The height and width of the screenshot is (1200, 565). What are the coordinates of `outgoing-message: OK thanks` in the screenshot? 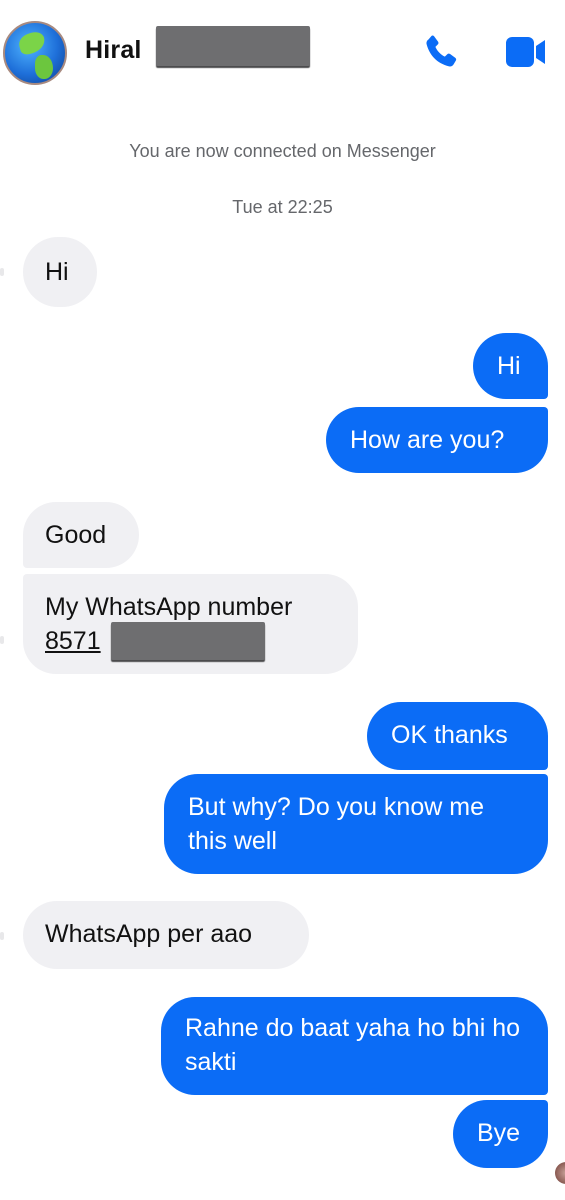 It's located at (457, 736).